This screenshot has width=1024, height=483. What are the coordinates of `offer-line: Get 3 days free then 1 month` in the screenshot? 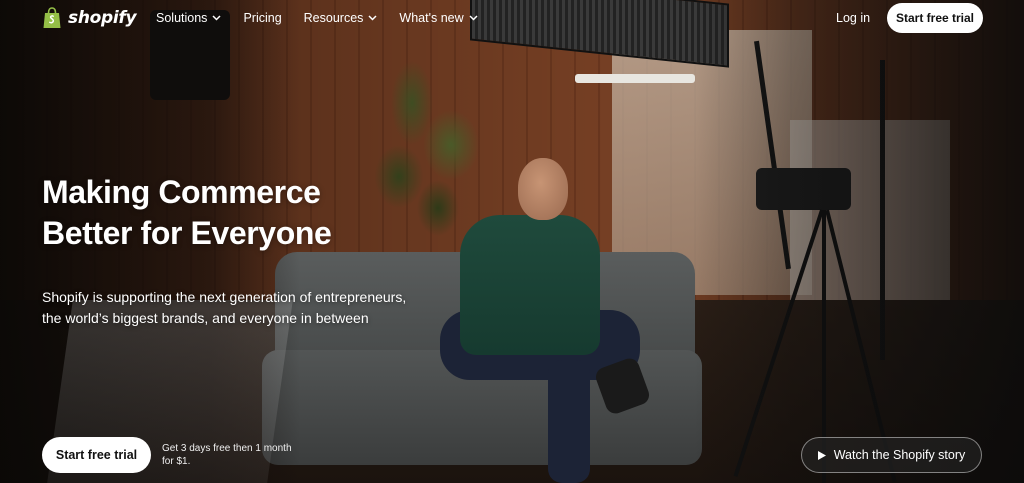 It's located at (227, 448).